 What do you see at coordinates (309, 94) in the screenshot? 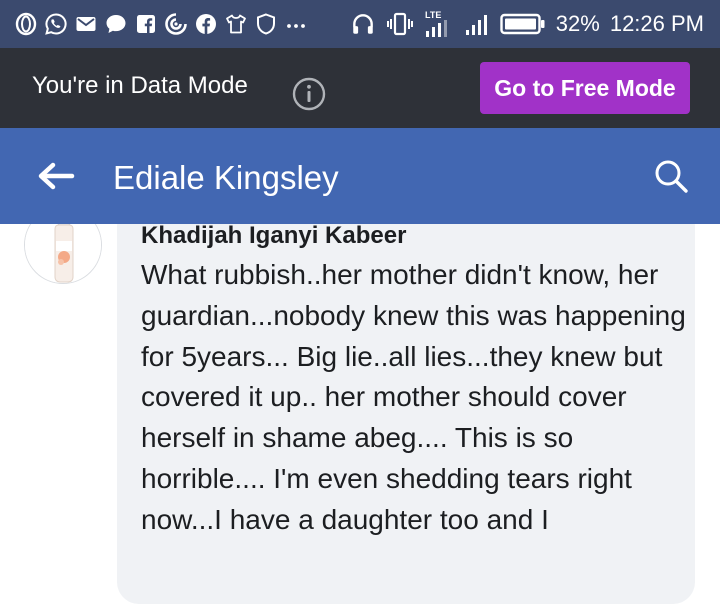
I see `info-icon` at bounding box center [309, 94].